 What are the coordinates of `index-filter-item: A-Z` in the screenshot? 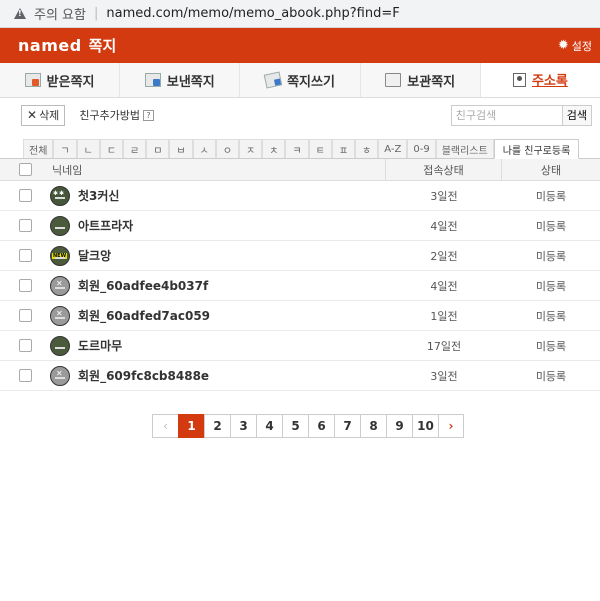 It's located at (393, 148).